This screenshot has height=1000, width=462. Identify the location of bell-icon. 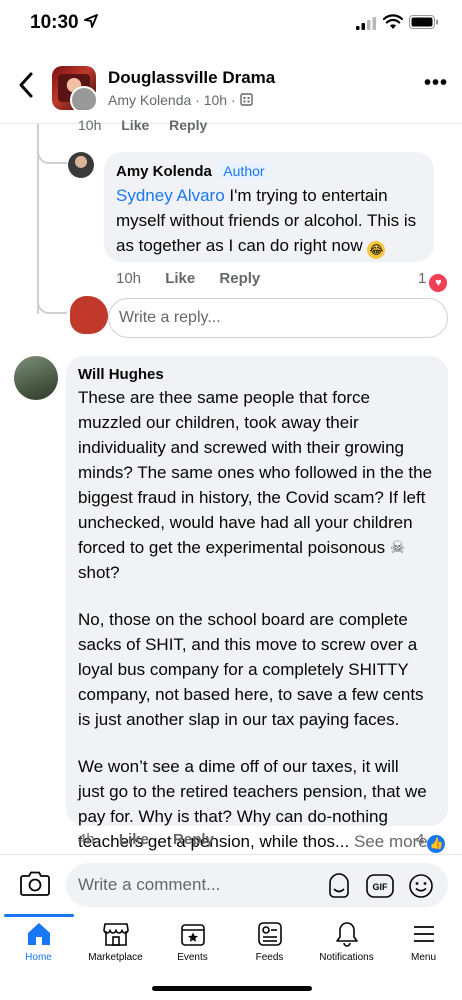
(346, 934).